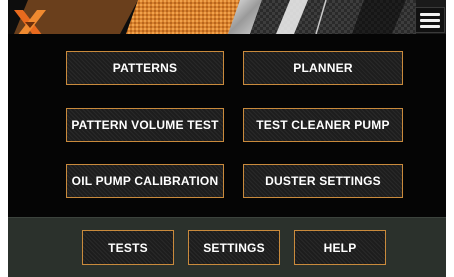 This screenshot has width=454, height=277. What do you see at coordinates (323, 181) in the screenshot?
I see `duster-settings-button: DUSTER SETTINGS` at bounding box center [323, 181].